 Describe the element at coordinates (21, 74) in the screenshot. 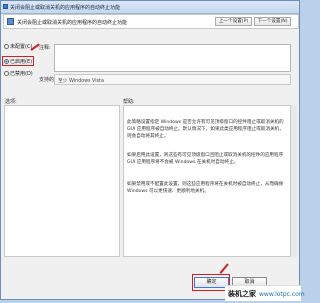

I see `radio-disabled-label: 已禁用(D)` at that location.